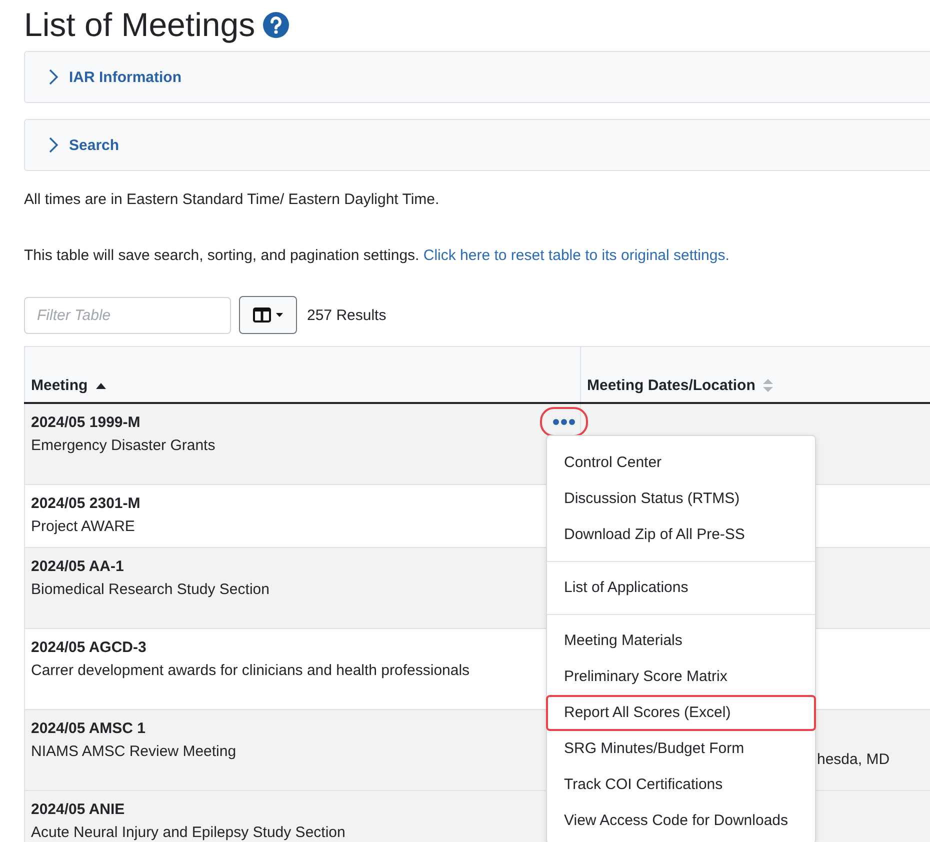 This screenshot has height=842, width=930. Describe the element at coordinates (78, 810) in the screenshot. I see `meeting-code: 2024/05 ANIE` at that location.